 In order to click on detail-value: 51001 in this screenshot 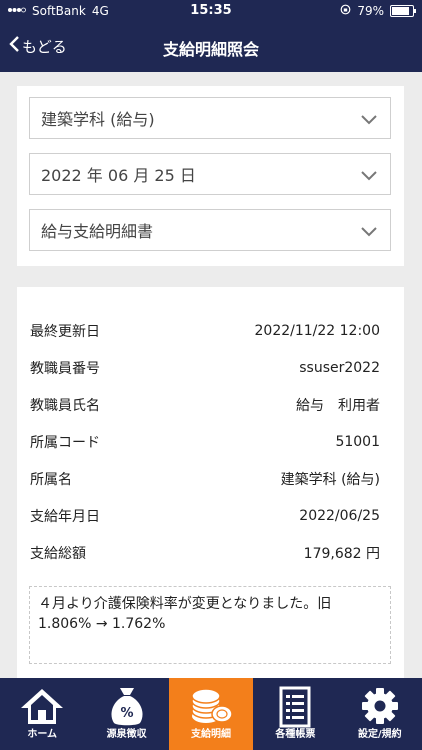, I will do `click(357, 442)`.